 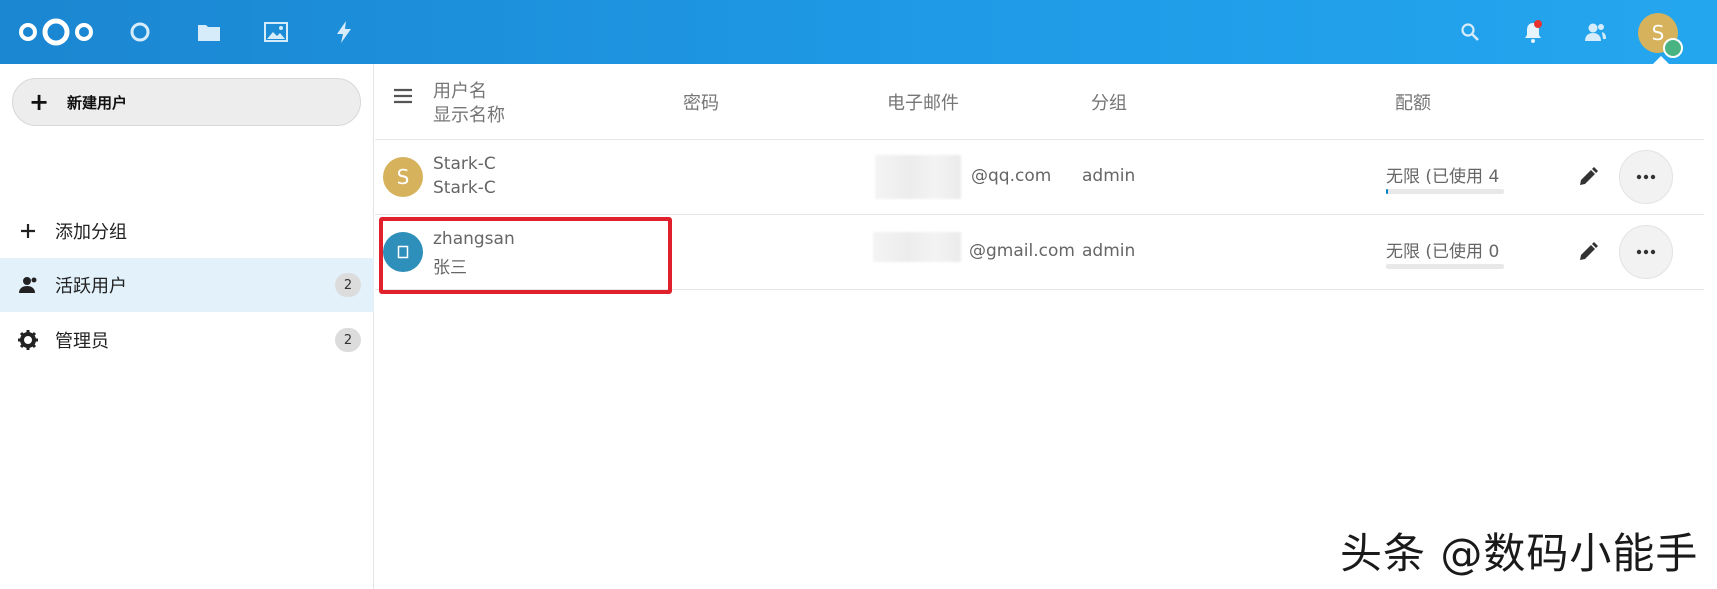 What do you see at coordinates (464, 164) in the screenshot?
I see `username: Stark-C` at bounding box center [464, 164].